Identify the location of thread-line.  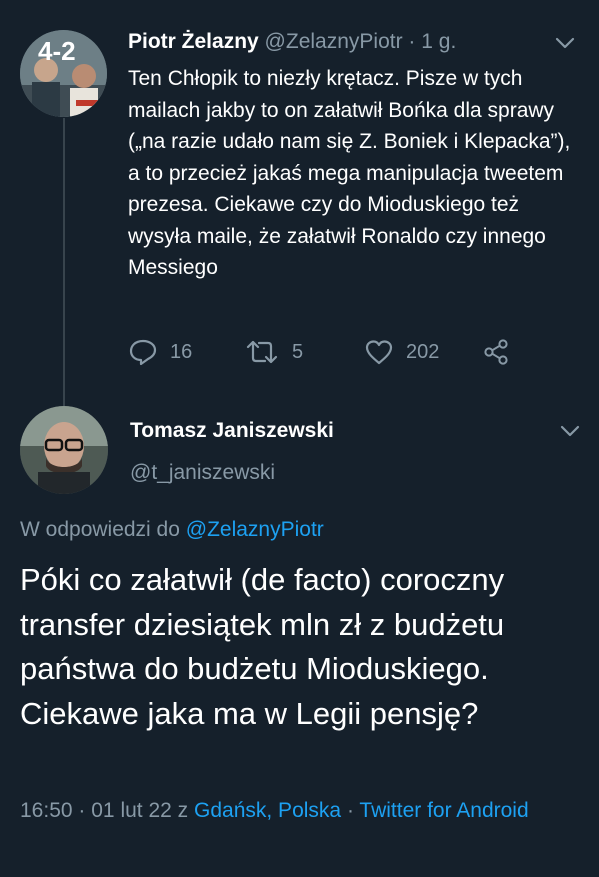
(64, 262).